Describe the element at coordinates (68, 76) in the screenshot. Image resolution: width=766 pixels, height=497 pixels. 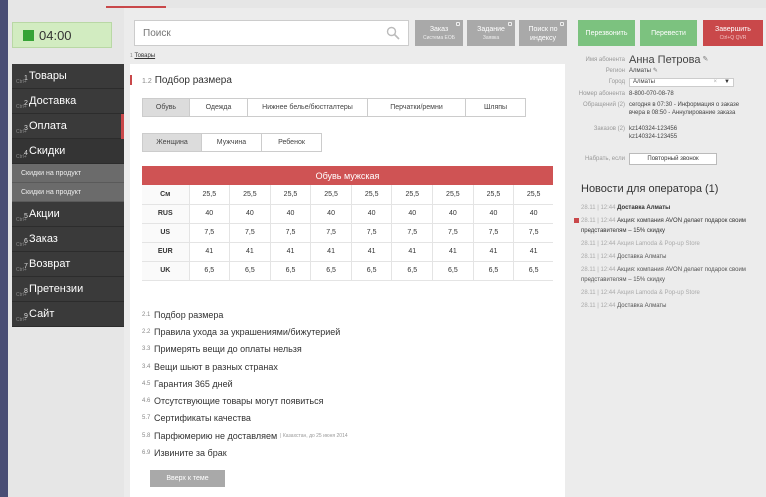
I see `sidebar-item-goods: Ctrl+ 1 Товары` at that location.